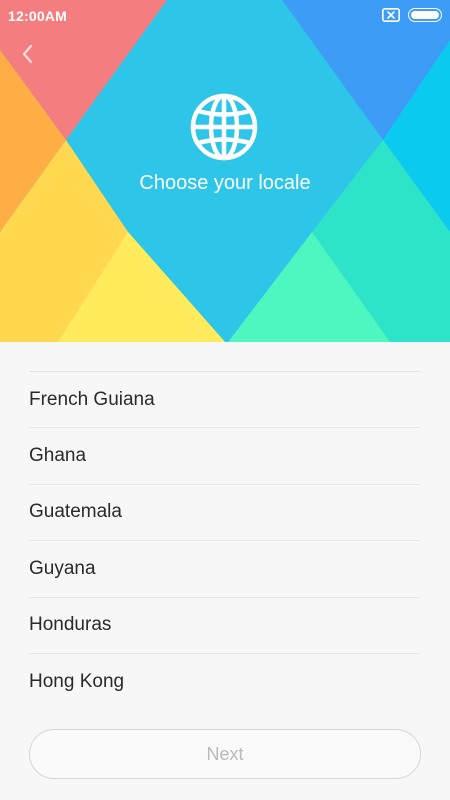 This screenshot has height=800, width=450. Describe the element at coordinates (224, 569) in the screenshot. I see `list-item: Guyana` at that location.